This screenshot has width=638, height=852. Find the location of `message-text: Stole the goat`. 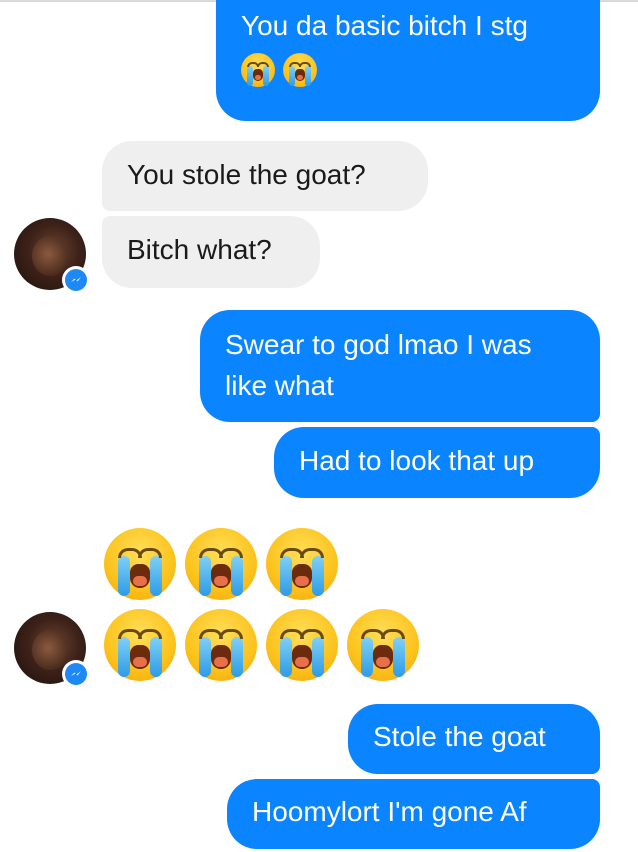

message-text: Stole the goat is located at coordinates (459, 736).